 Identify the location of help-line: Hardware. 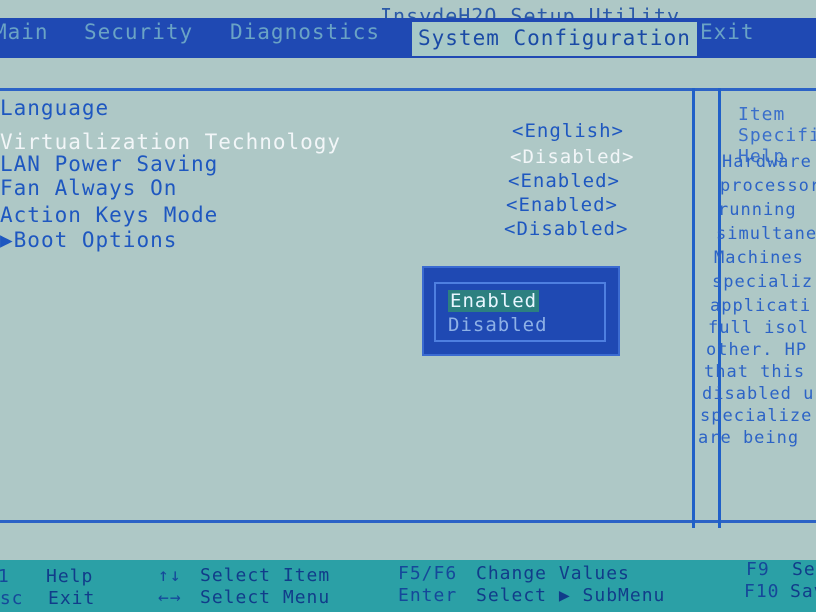
(767, 162).